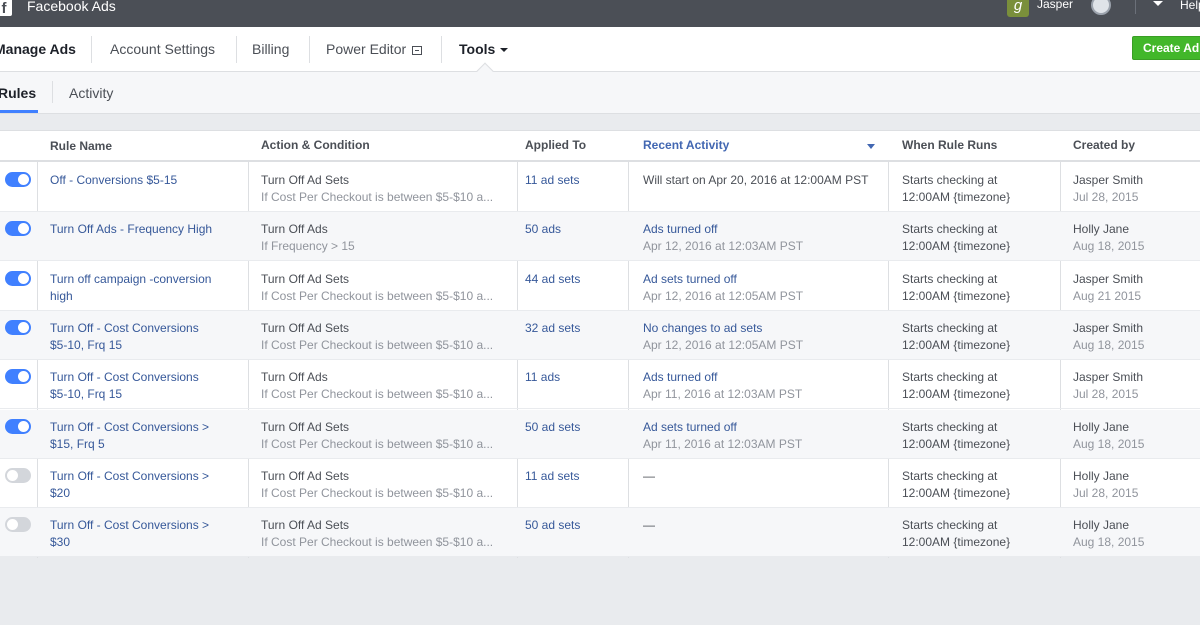 This screenshot has height=625, width=1200. What do you see at coordinates (572, 229) in the screenshot?
I see `applied-to-link: 50 ads` at bounding box center [572, 229].